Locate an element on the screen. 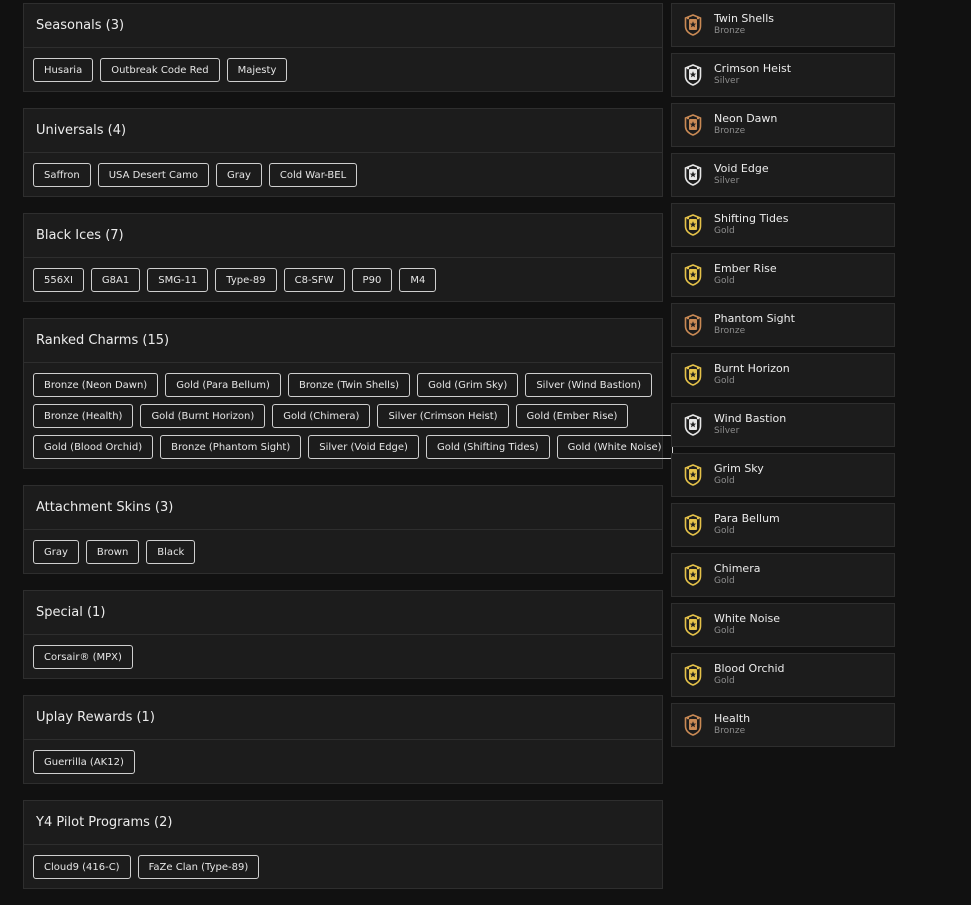 This screenshot has height=905, width=971. section-title: Universals (4) is located at coordinates (343, 131).